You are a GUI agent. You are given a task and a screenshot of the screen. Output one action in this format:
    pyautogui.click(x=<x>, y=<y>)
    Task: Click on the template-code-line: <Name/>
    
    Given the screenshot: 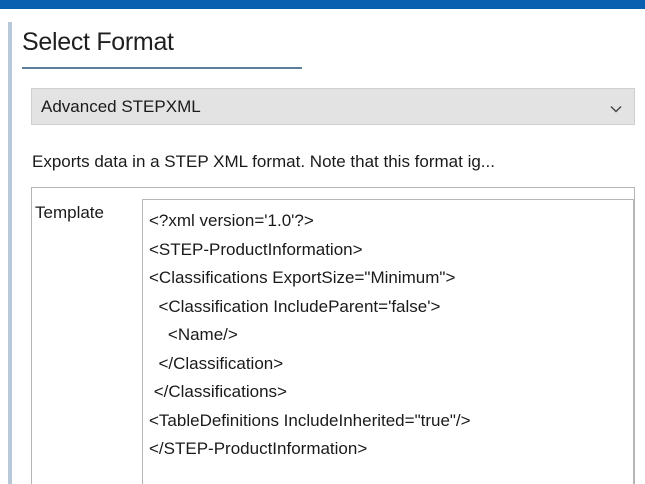 What is the action you would take?
    pyautogui.click(x=193, y=334)
    